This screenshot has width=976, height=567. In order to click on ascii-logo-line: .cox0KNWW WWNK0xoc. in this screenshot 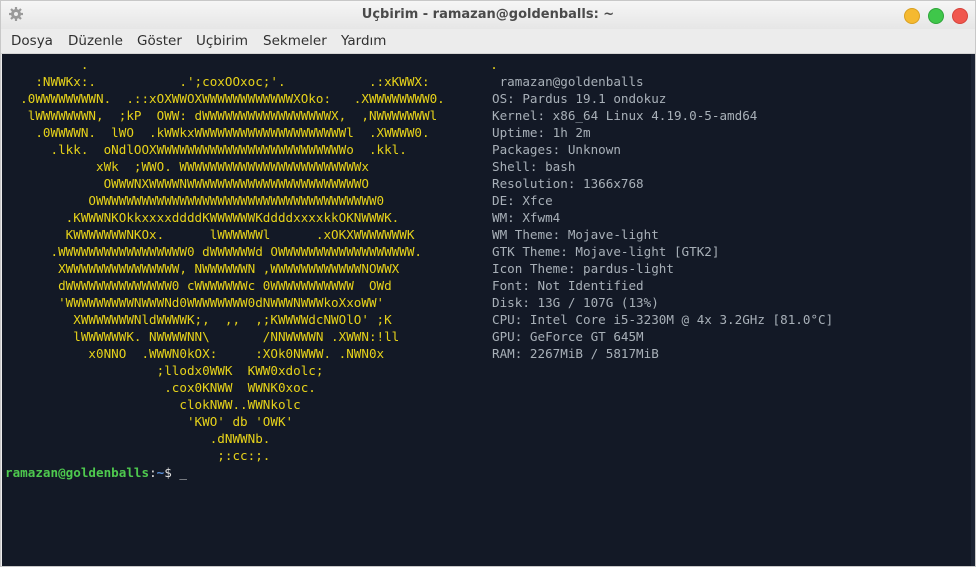, I will do `click(160, 387)`.